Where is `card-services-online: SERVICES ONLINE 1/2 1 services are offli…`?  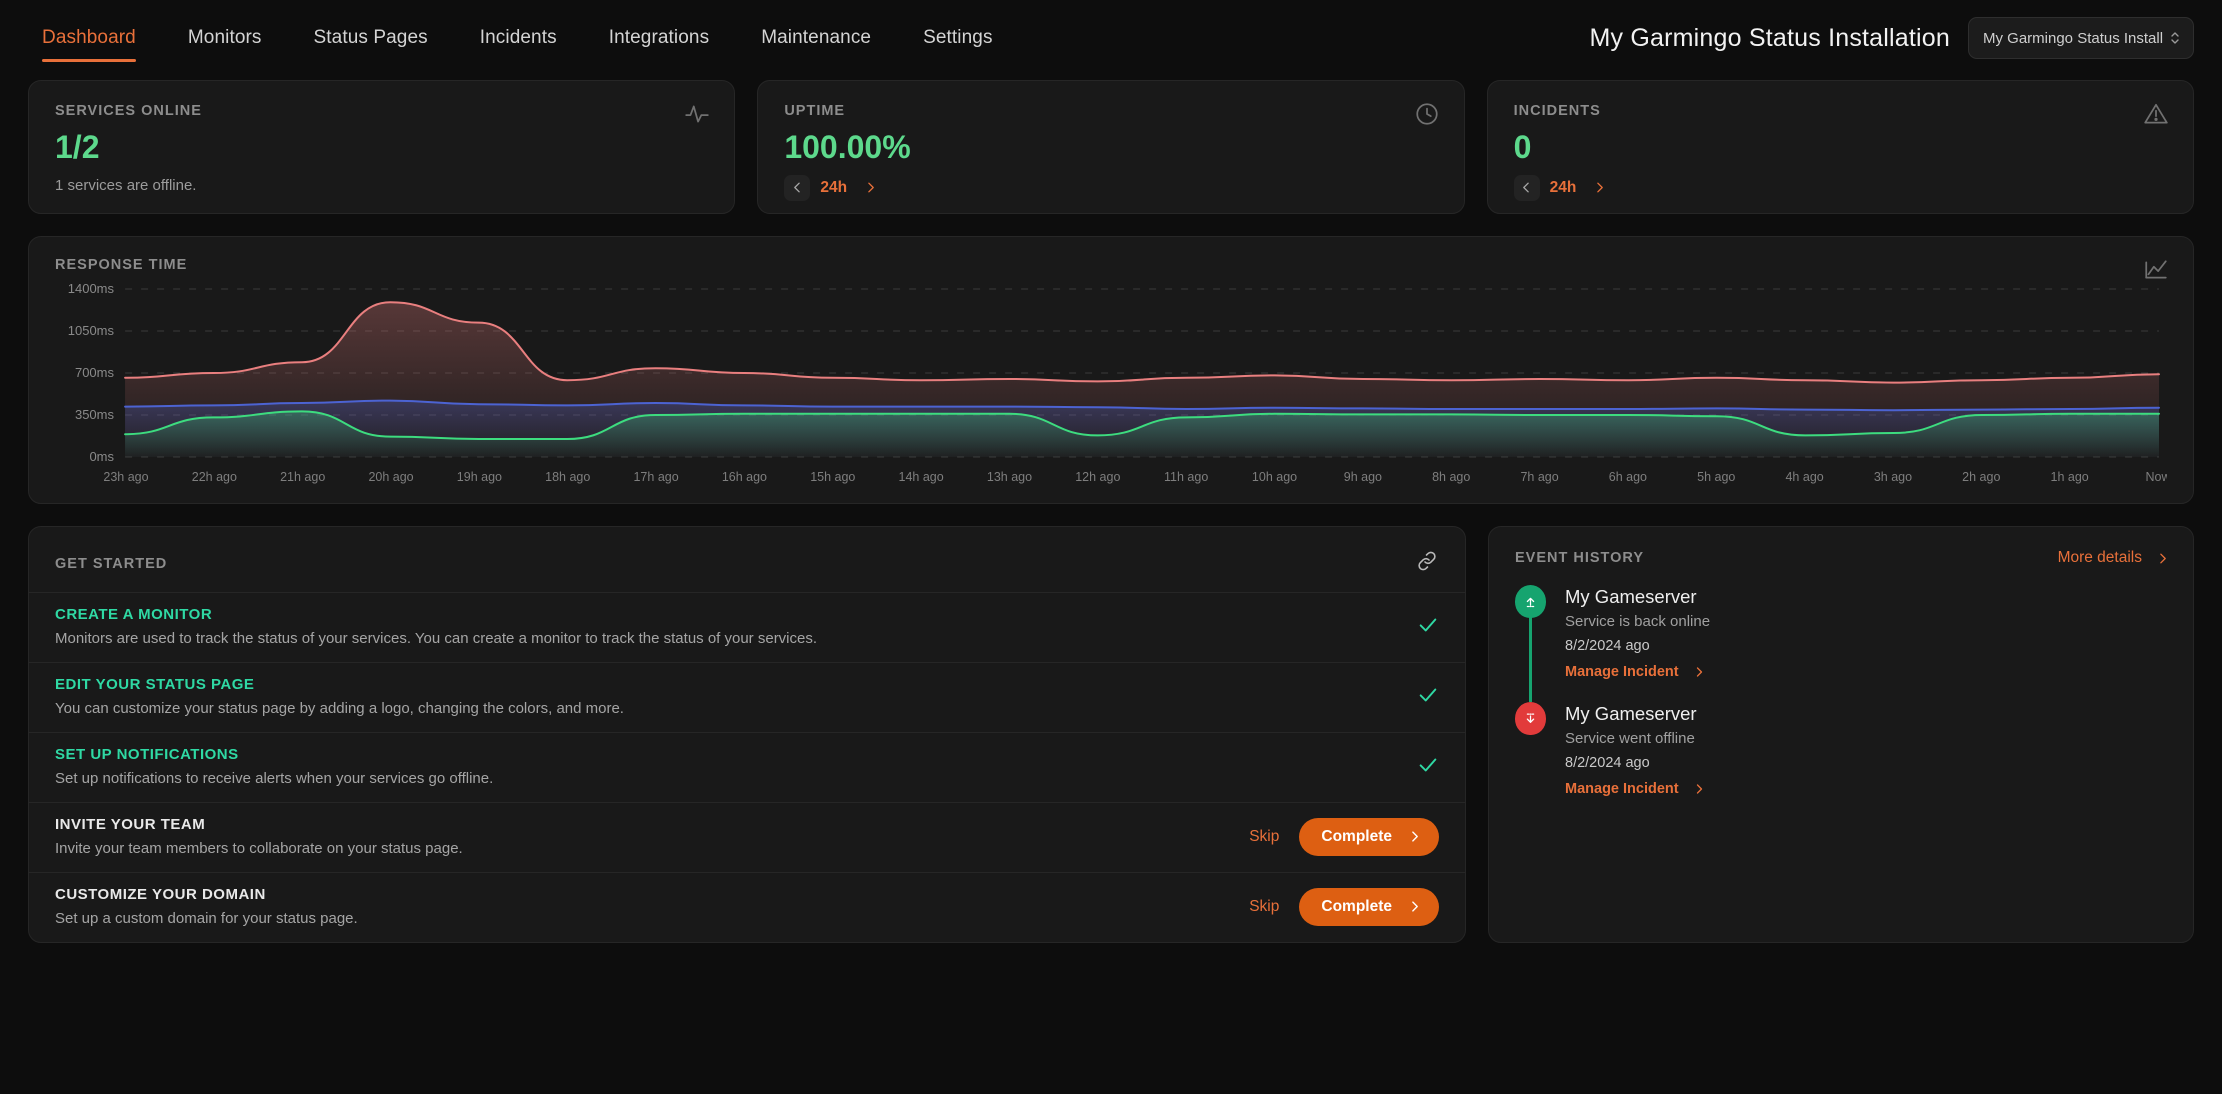 card-services-online: SERVICES ONLINE 1/2 1 services are offli… is located at coordinates (382, 147).